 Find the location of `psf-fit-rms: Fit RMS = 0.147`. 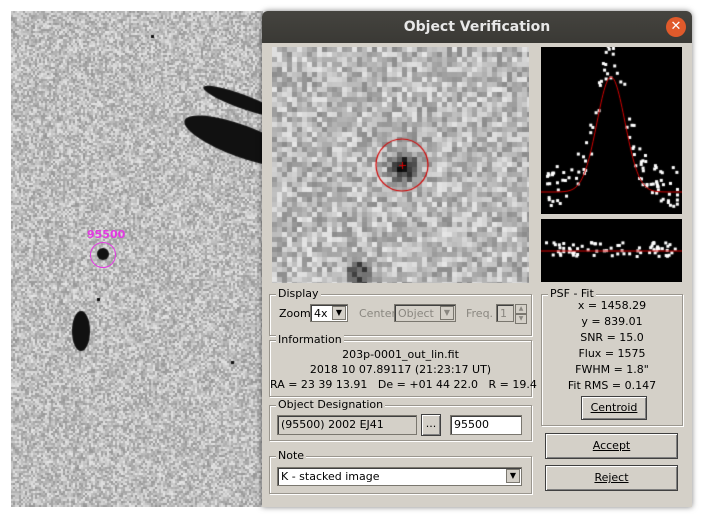

psf-fit-rms: Fit RMS = 0.147 is located at coordinates (612, 385).